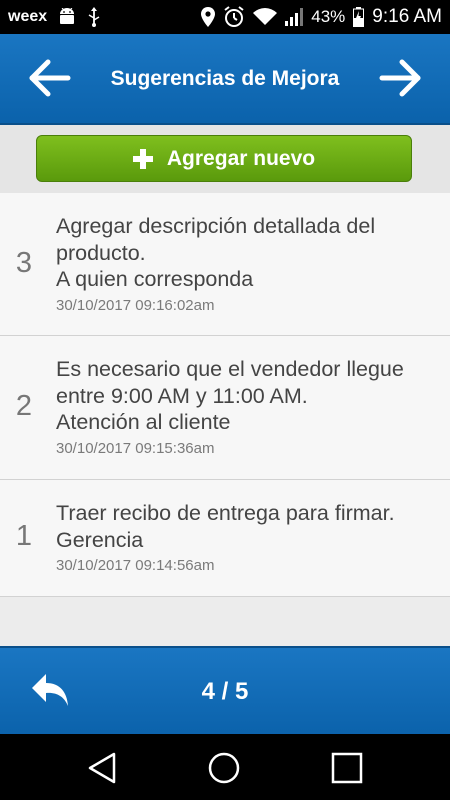  I want to click on item-date: 30/10/2017 09:14:56am, so click(135, 565).